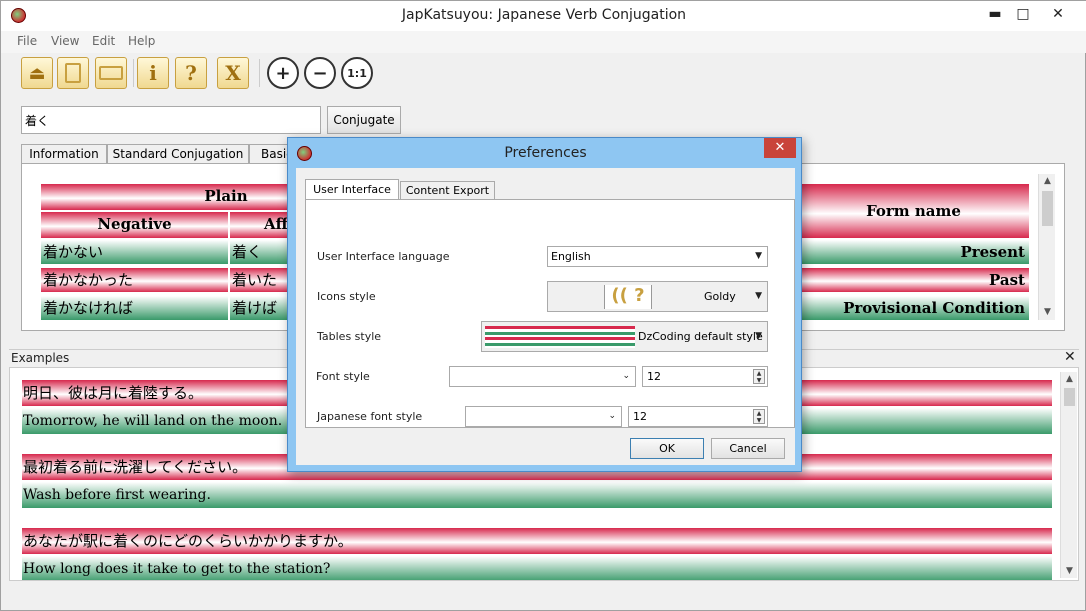 The height and width of the screenshot is (611, 1086). I want to click on icons-style-label: Icons style, so click(346, 296).